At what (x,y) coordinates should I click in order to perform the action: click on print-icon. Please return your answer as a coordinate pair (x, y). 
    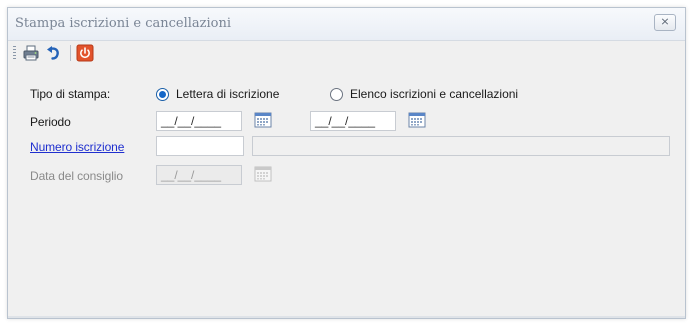
    Looking at the image, I should click on (31, 53).